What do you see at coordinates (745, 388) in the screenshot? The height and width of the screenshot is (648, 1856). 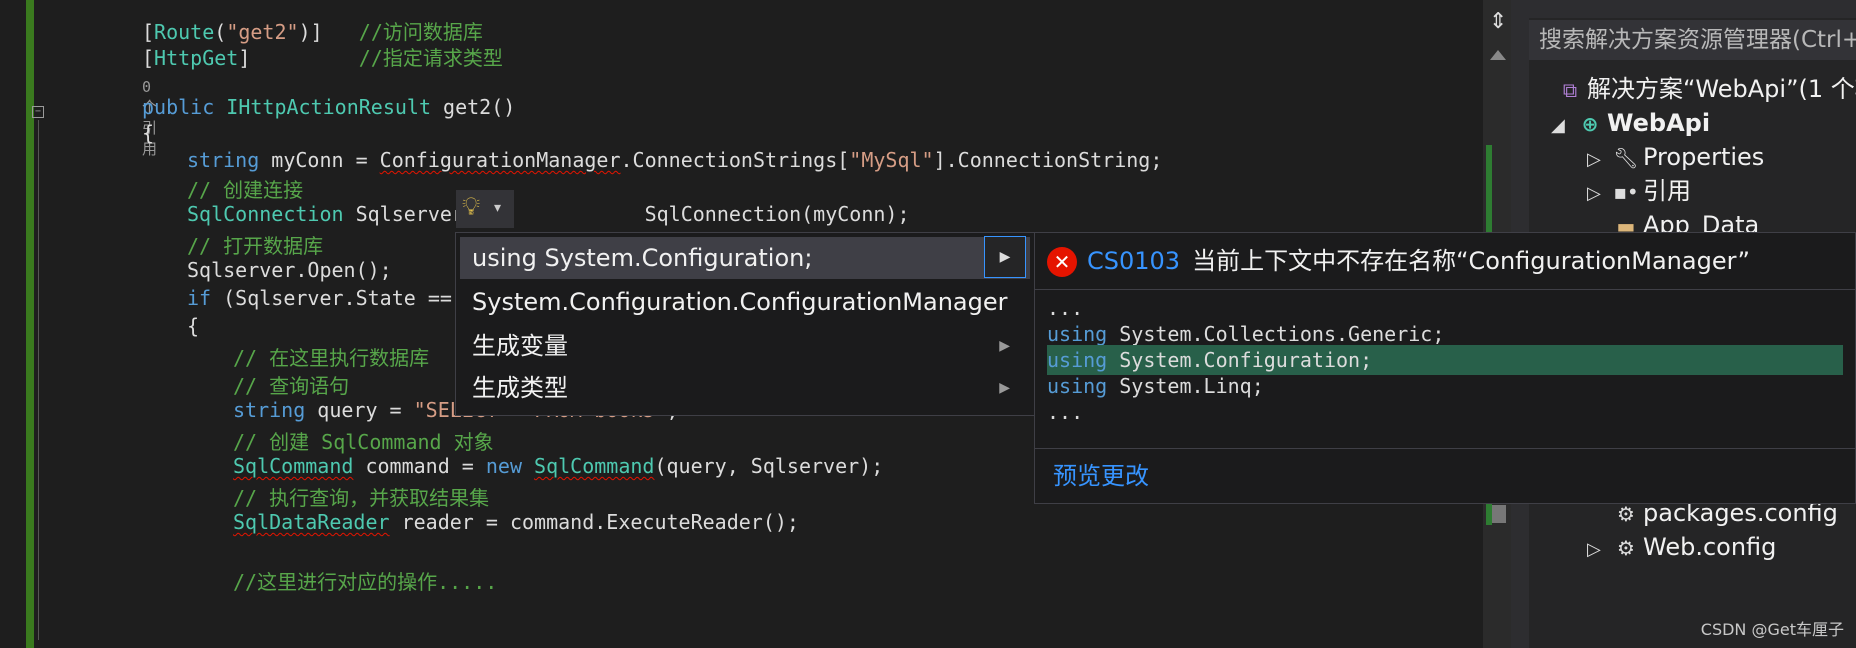 I see `quick-action-generate-type: 生成类型 ▶` at bounding box center [745, 388].